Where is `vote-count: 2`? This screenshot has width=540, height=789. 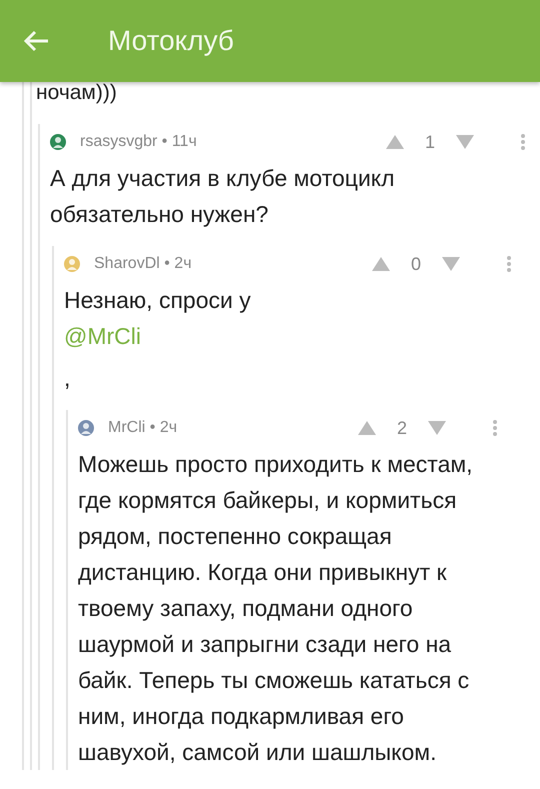
vote-count: 2 is located at coordinates (402, 428).